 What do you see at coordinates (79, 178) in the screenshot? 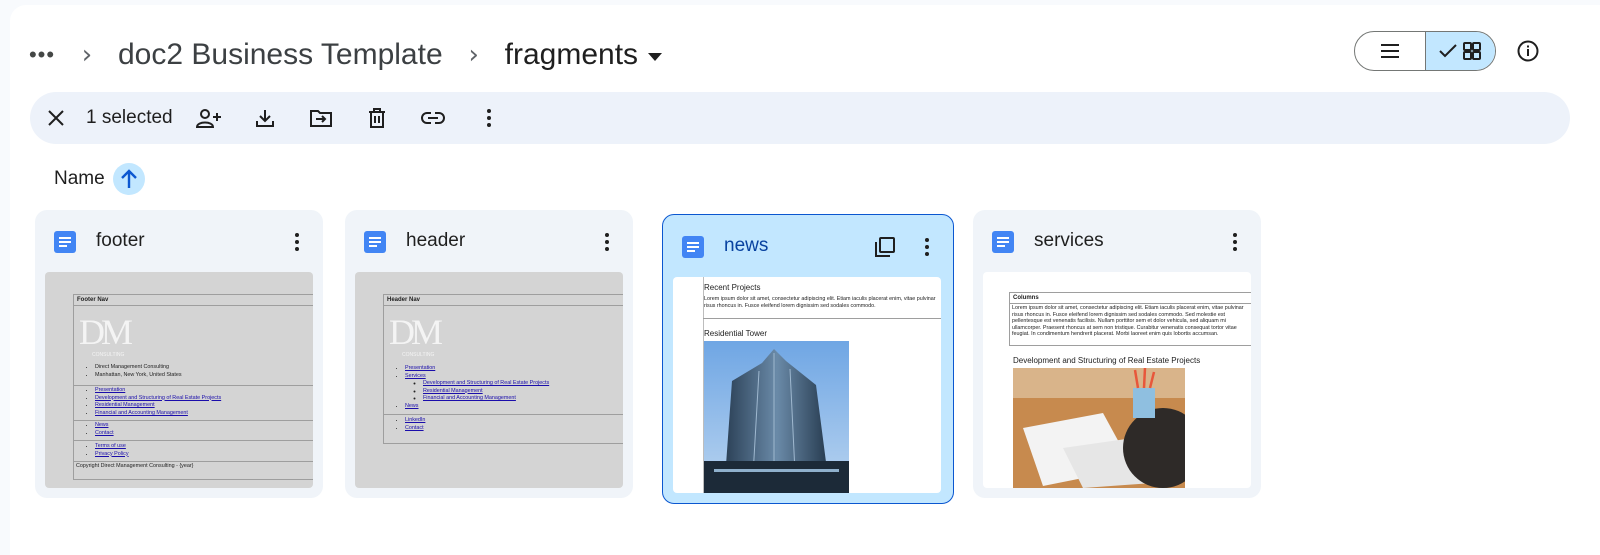
I see `sort-label: Name` at bounding box center [79, 178].